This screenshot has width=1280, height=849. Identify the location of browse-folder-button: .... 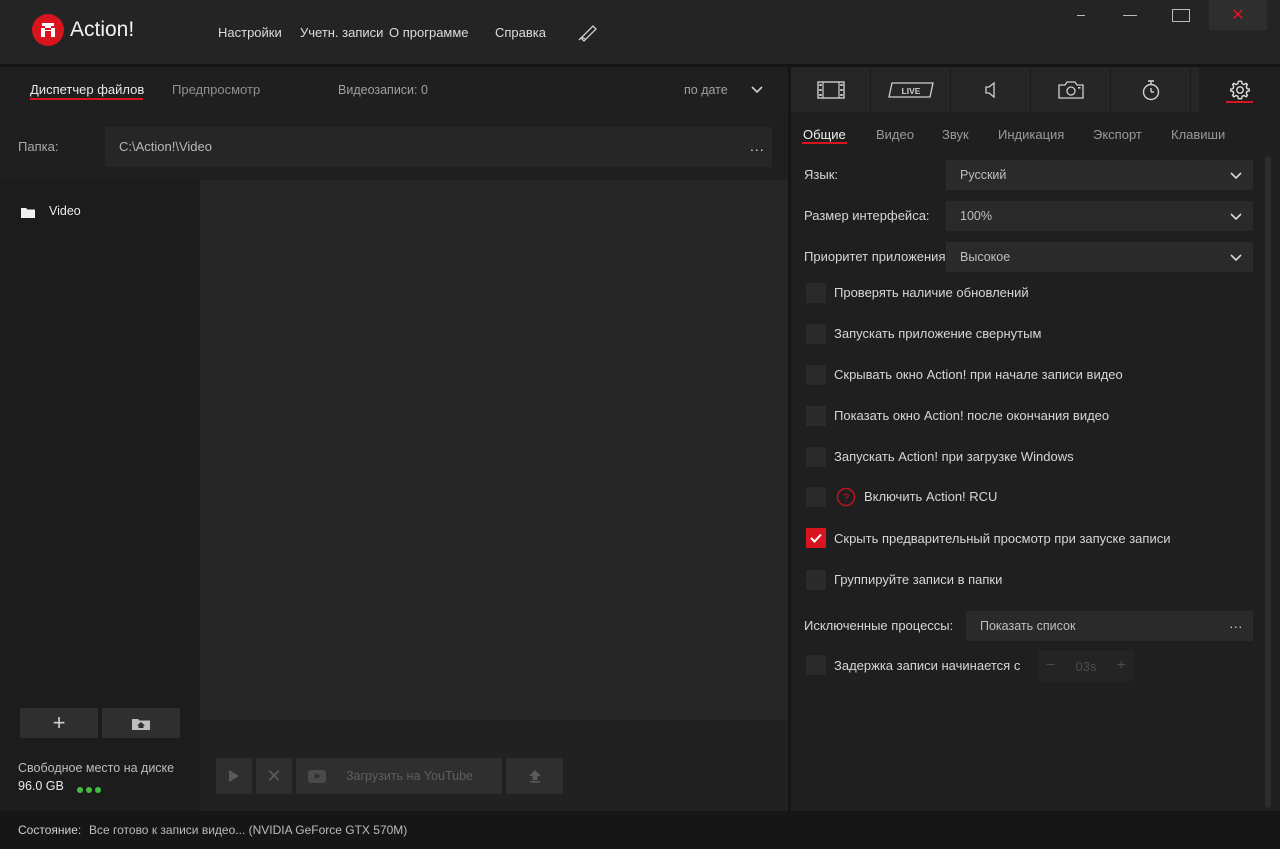
(757, 146).